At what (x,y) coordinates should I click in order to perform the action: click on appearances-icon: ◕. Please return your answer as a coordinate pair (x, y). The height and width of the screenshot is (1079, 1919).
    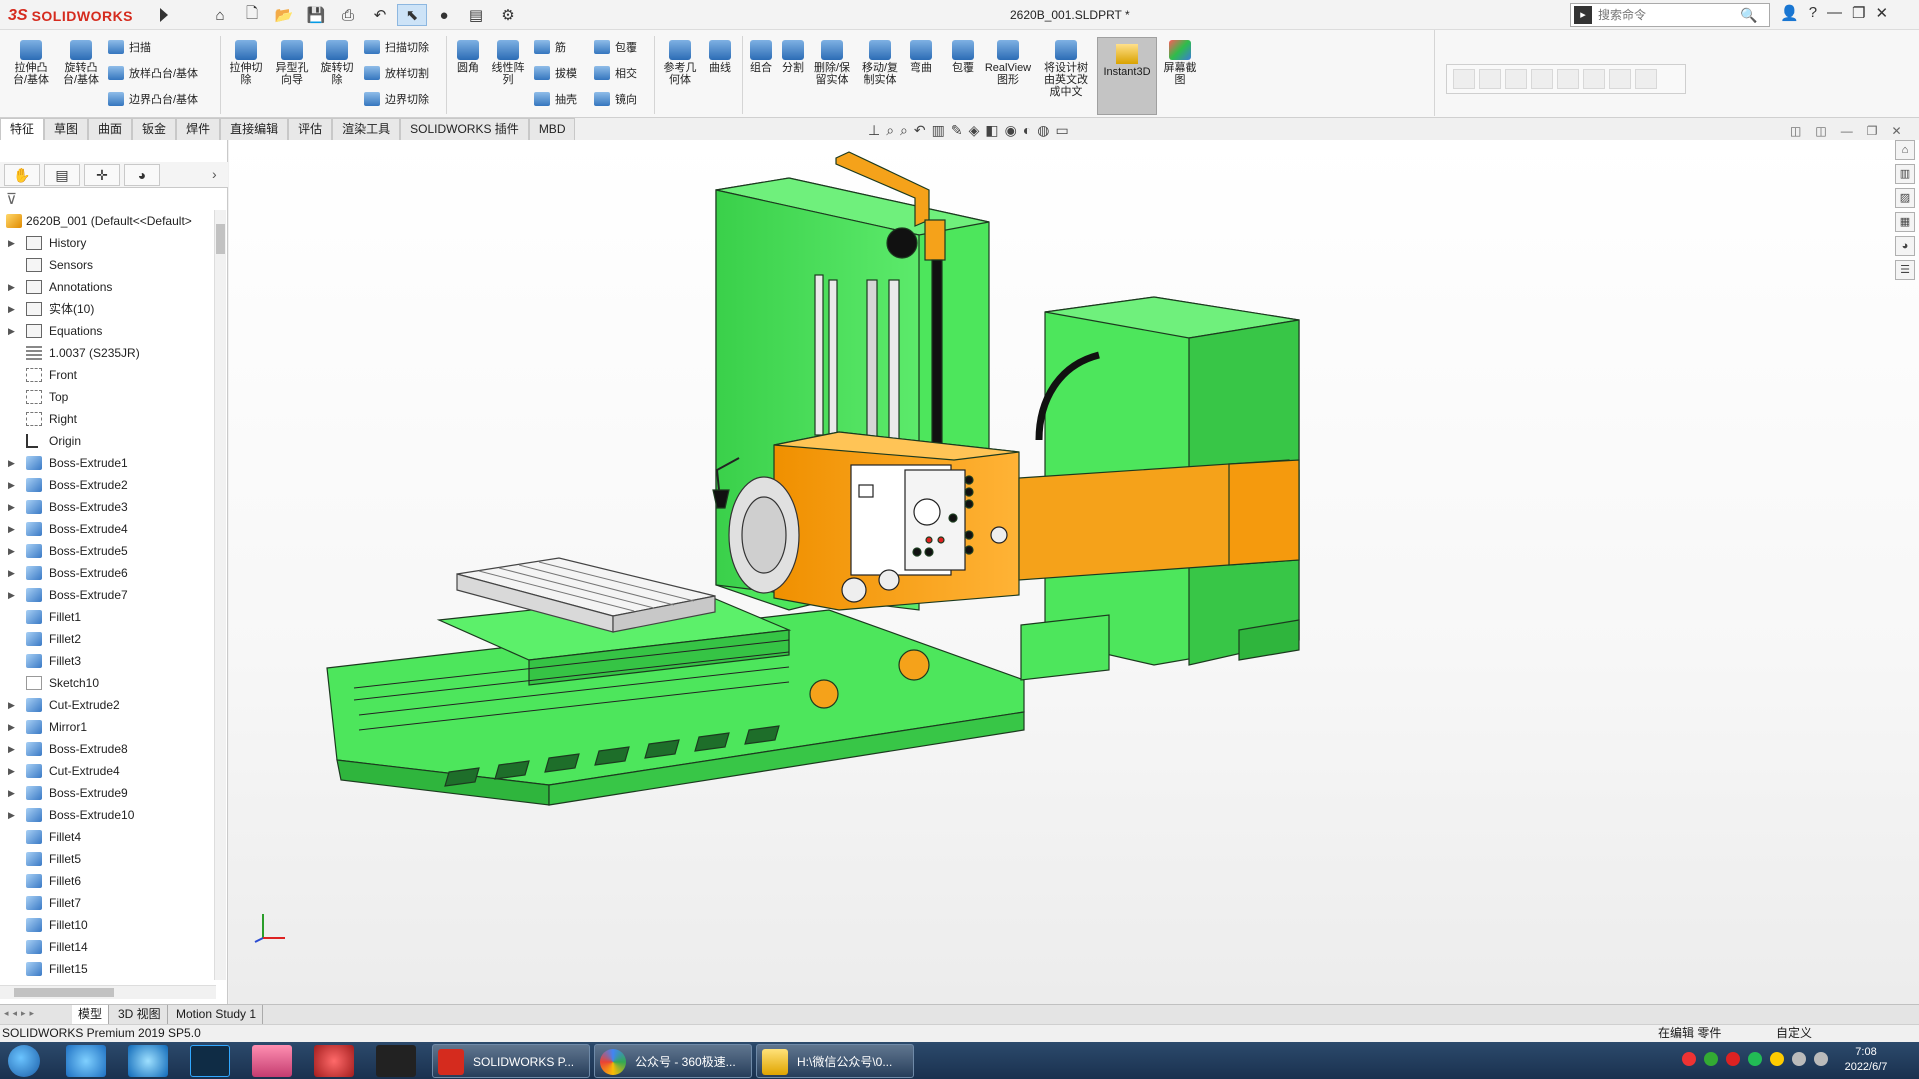
    Looking at the image, I should click on (1905, 246).